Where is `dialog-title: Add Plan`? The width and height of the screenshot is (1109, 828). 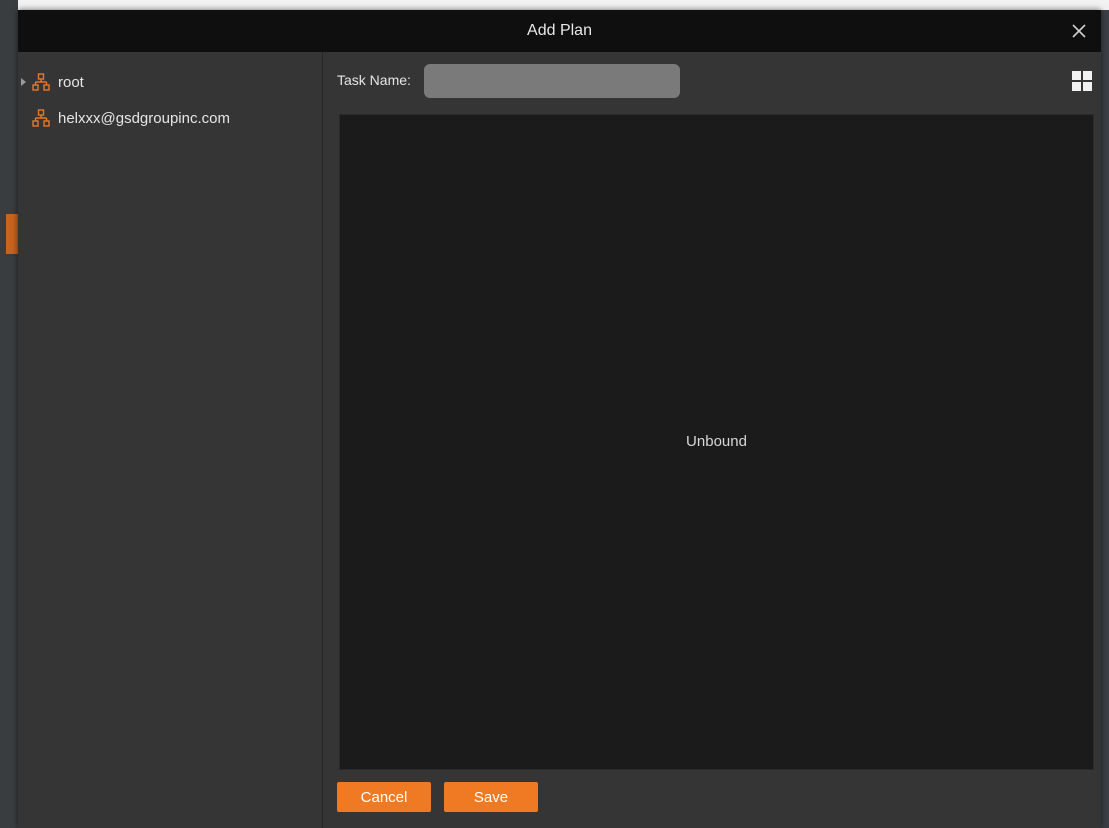 dialog-title: Add Plan is located at coordinates (559, 30).